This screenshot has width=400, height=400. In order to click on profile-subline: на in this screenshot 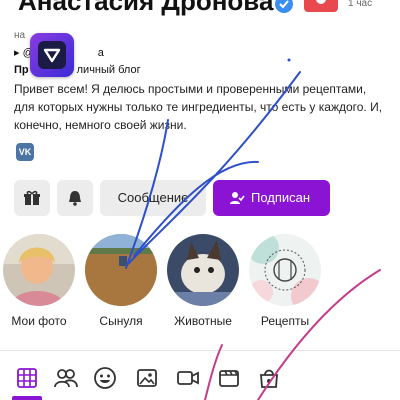, I will do `click(20, 35)`.